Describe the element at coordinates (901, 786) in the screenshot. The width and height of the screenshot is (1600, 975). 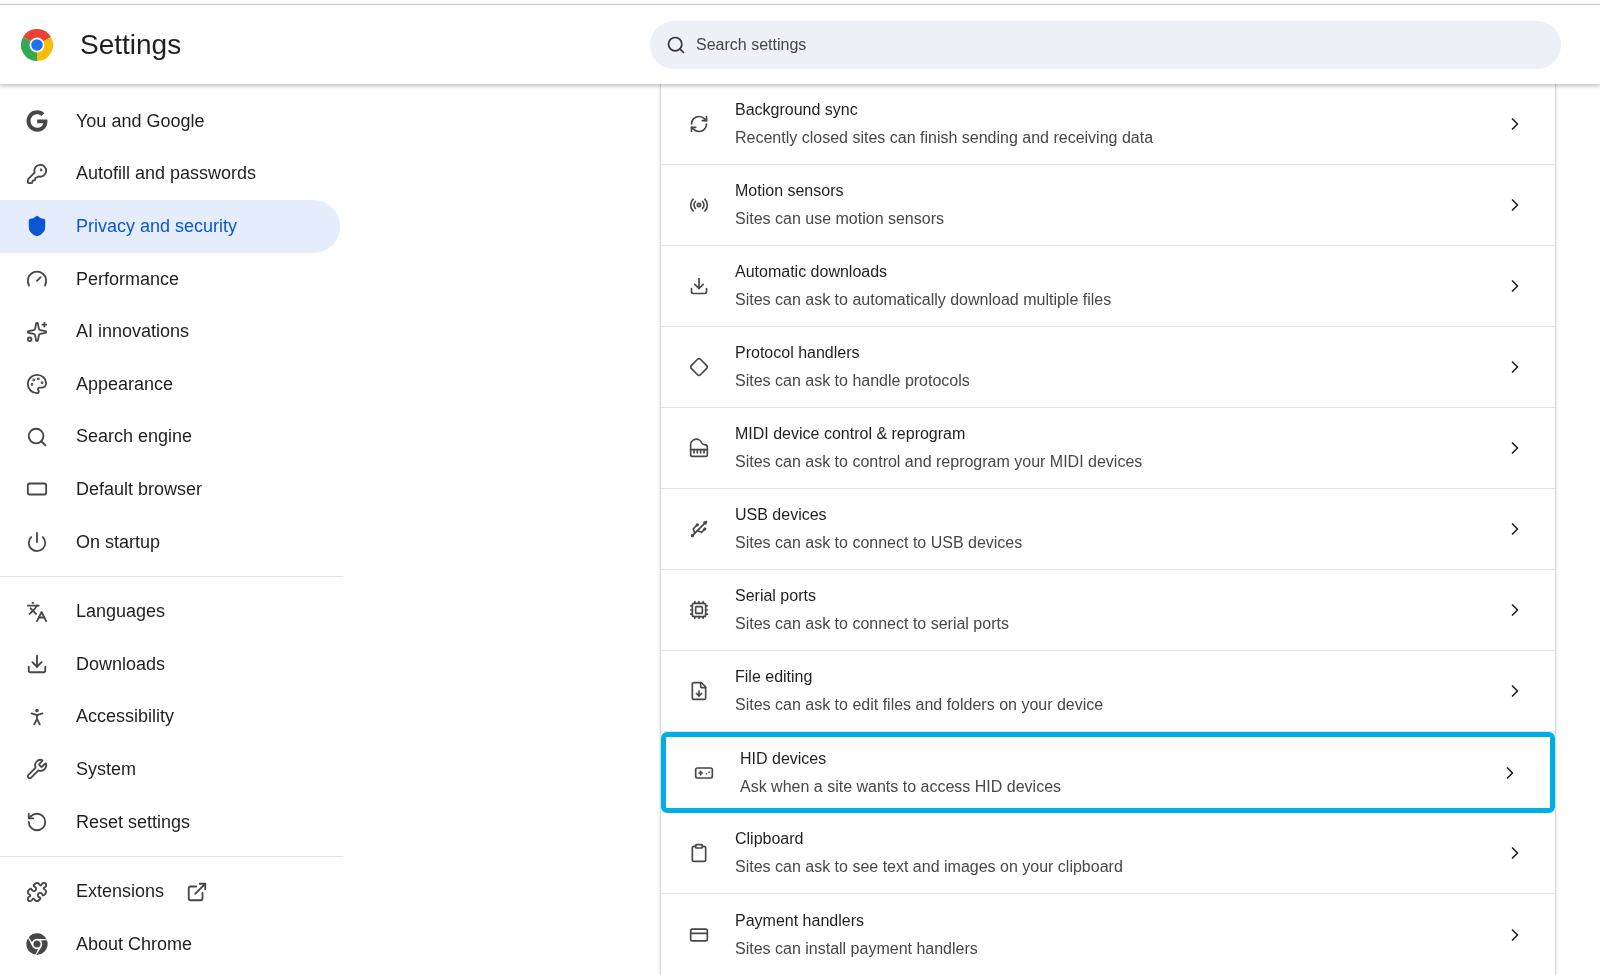
I see `permission-description: Ask when a site wants to access HID devices` at that location.